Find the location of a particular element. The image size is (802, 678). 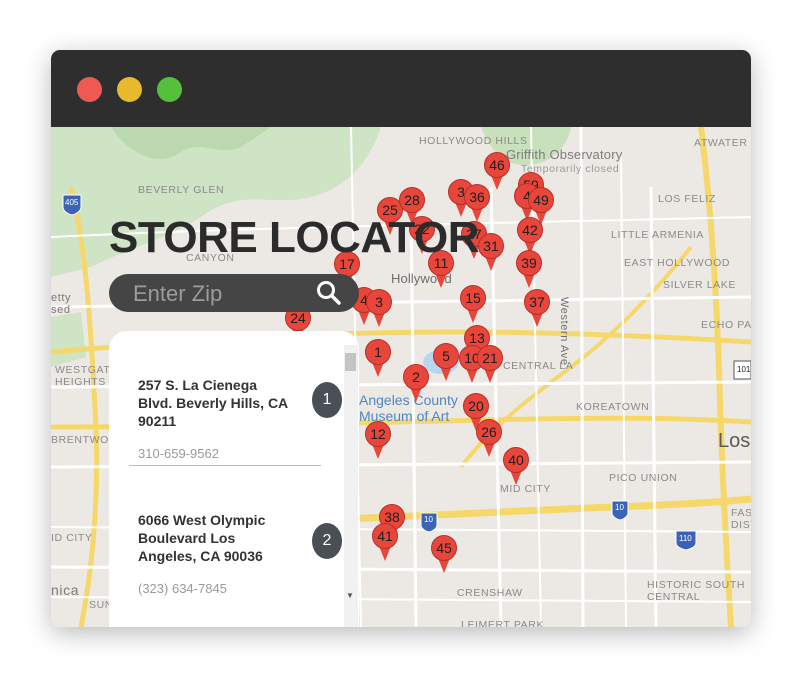

map-label-griffith: Griffith Observatory is located at coordinates (564, 154).